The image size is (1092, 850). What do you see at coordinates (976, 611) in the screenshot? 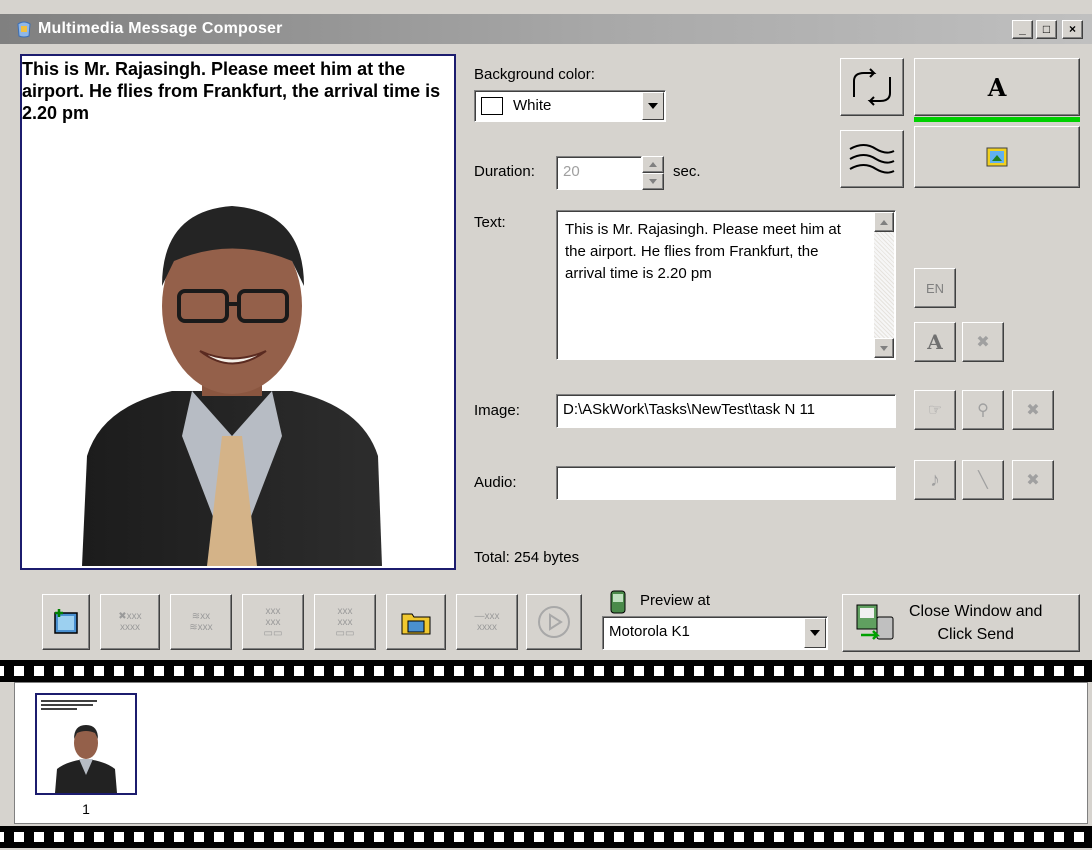
I see `send-label-line1: Close Window and` at bounding box center [976, 611].